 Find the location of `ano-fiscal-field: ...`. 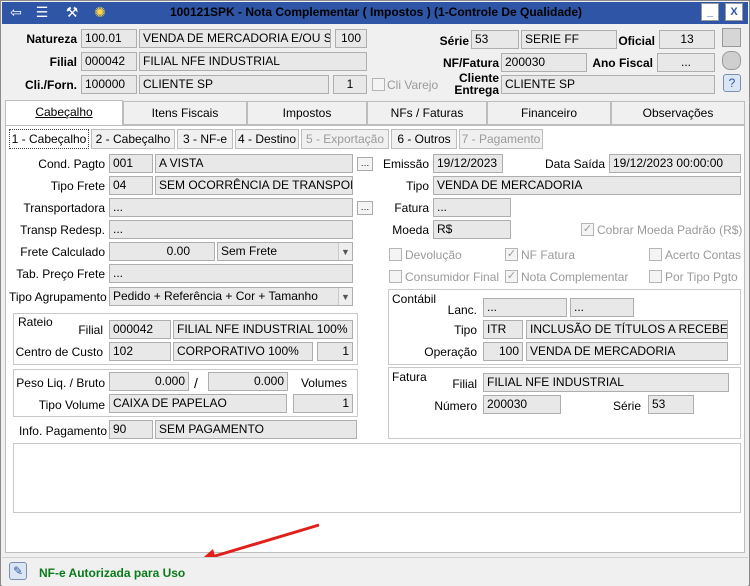

ano-fiscal-field: ... is located at coordinates (686, 62).